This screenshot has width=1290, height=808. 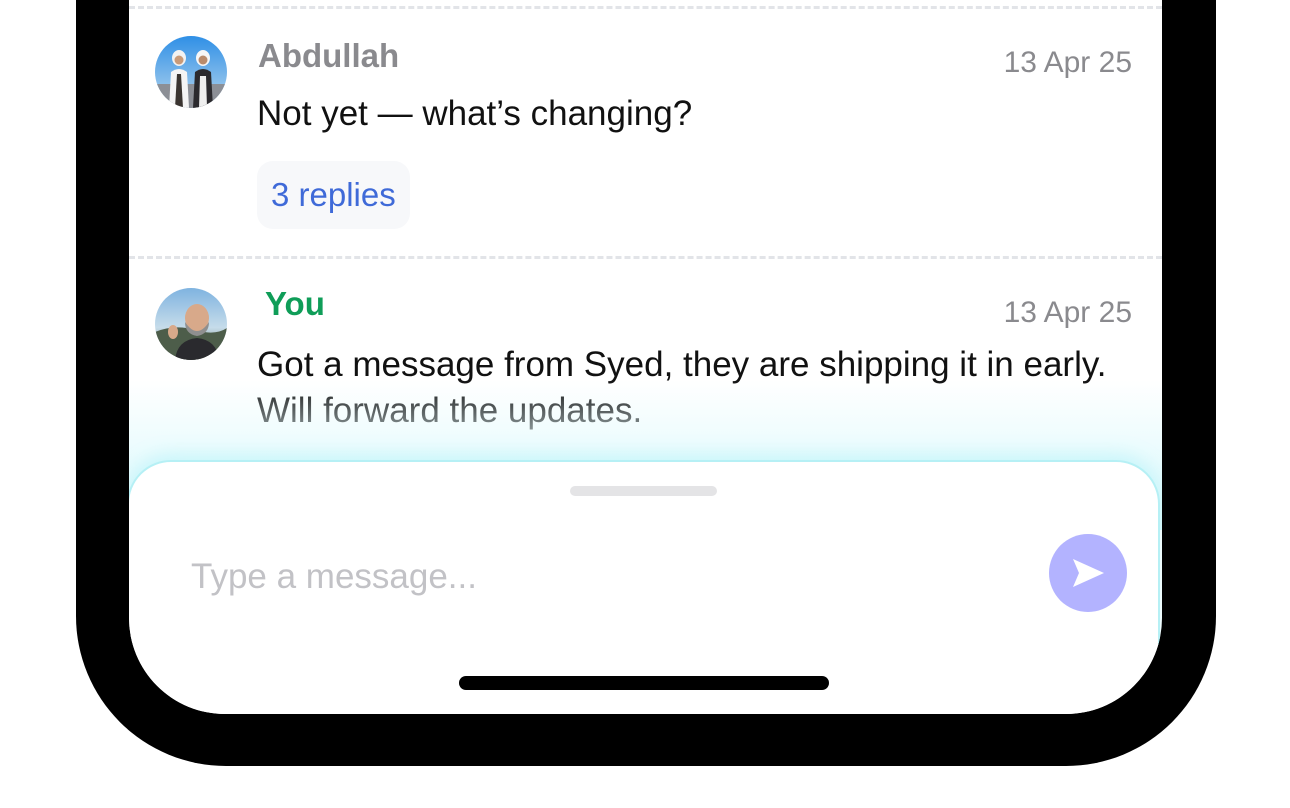 What do you see at coordinates (643, 491) in the screenshot?
I see `sheet-grabber` at bounding box center [643, 491].